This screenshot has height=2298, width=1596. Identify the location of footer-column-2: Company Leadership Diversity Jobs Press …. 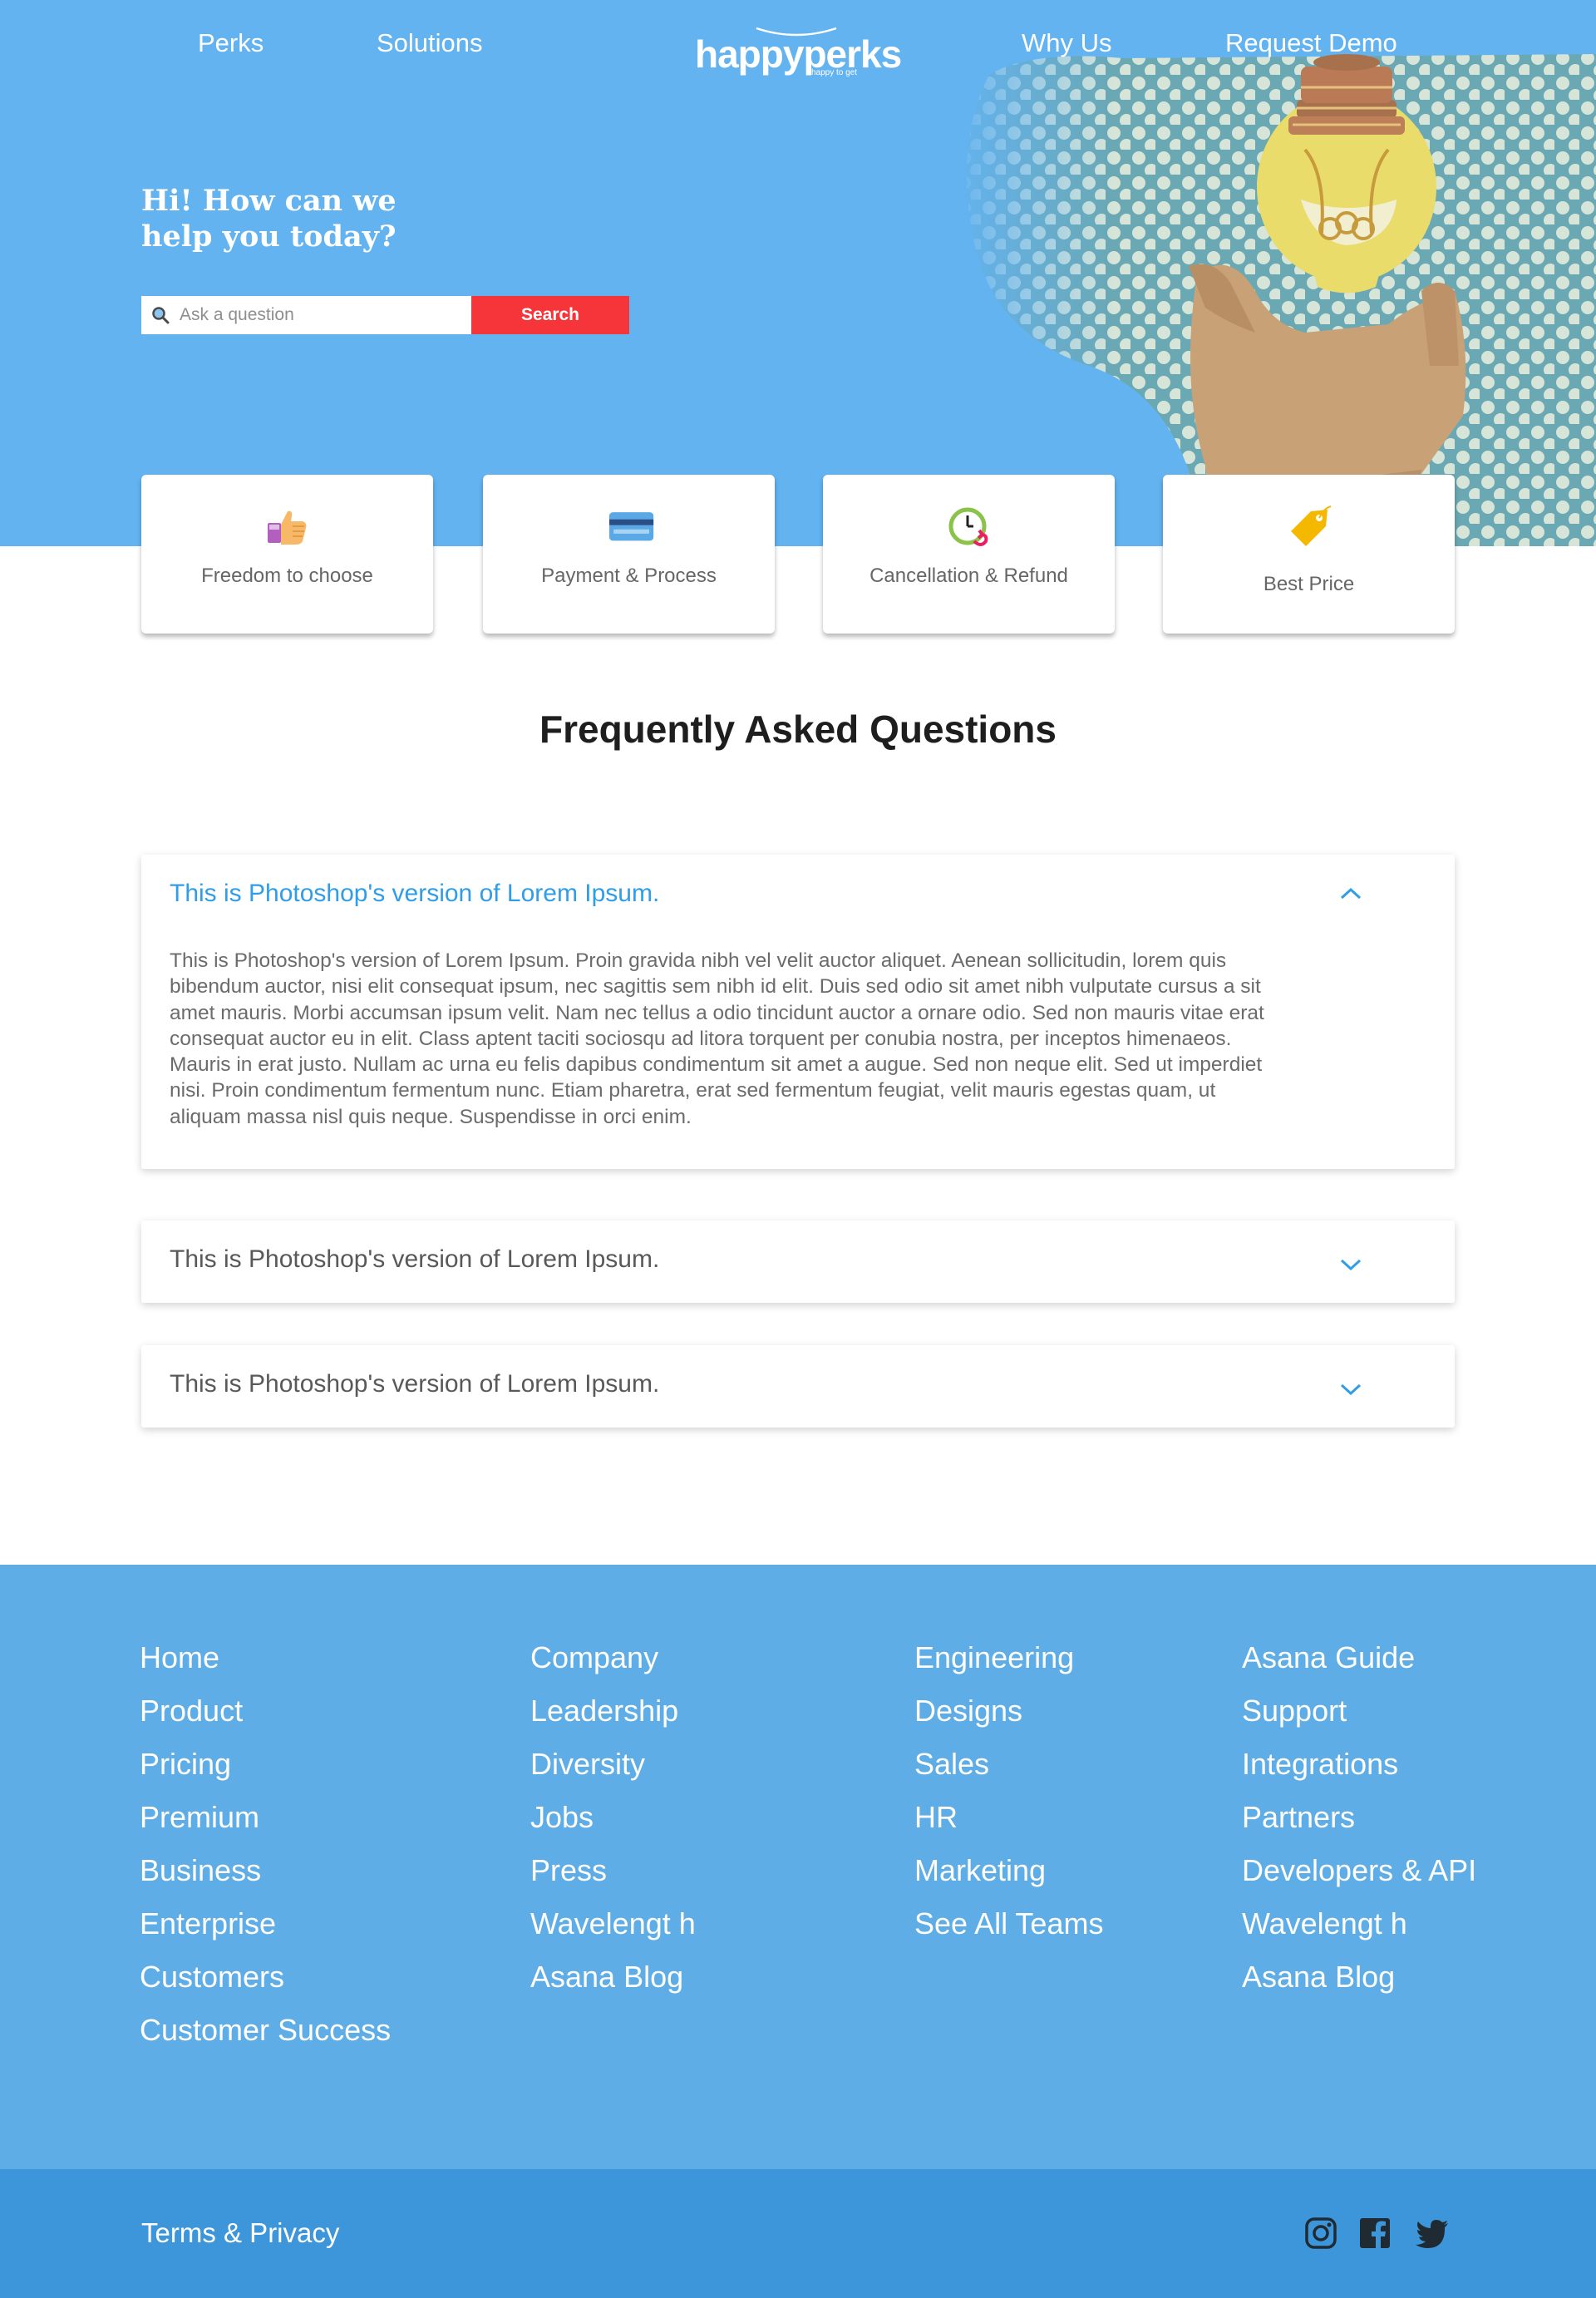
(613, 1817).